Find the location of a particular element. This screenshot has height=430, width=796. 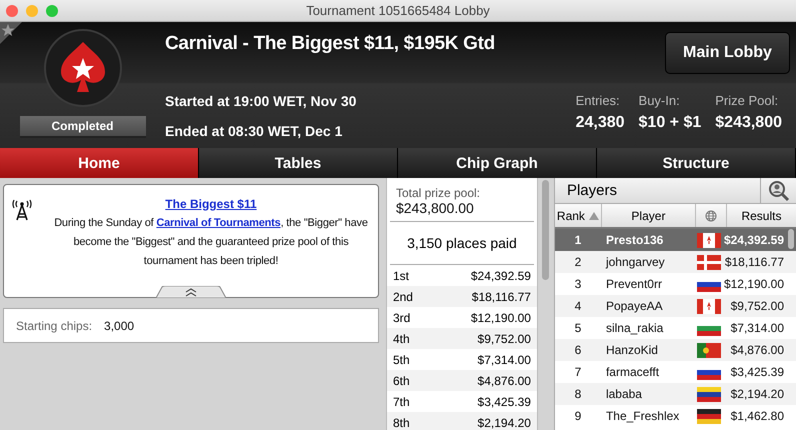

prize-place: 7th is located at coordinates (401, 401).